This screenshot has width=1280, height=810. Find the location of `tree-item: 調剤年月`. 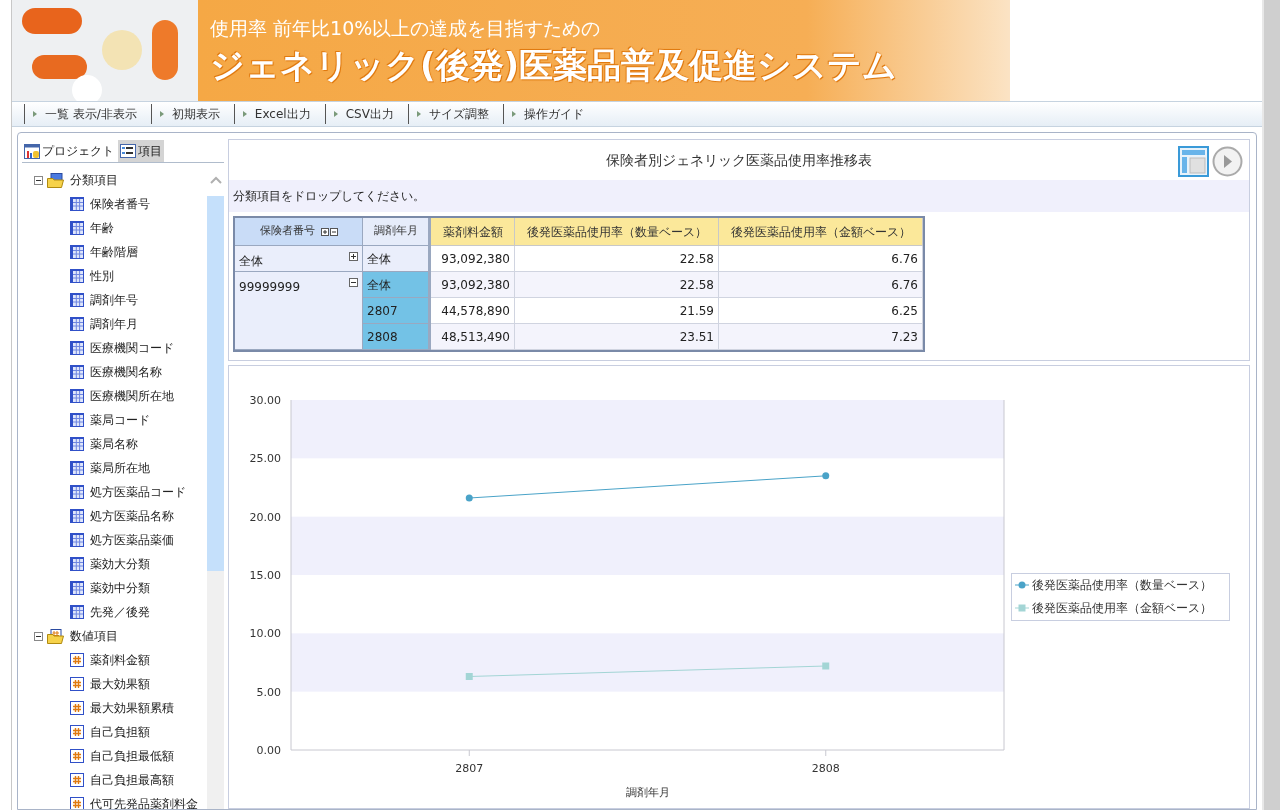

tree-item: 調剤年月 is located at coordinates (114, 324).